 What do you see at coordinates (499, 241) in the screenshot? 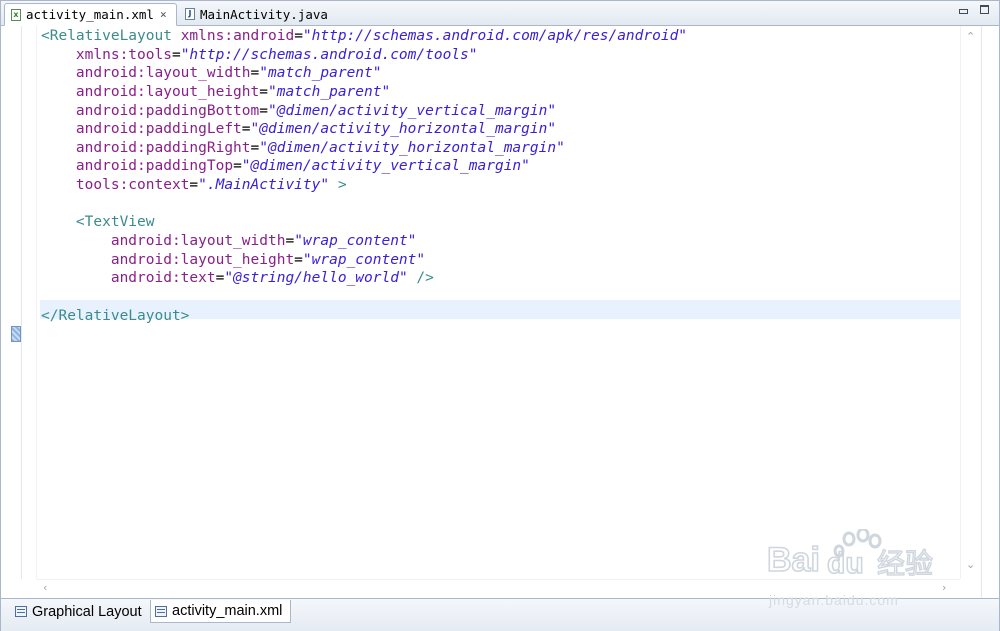
I see `code-line: android:layout_width="wrap_content"` at bounding box center [499, 241].